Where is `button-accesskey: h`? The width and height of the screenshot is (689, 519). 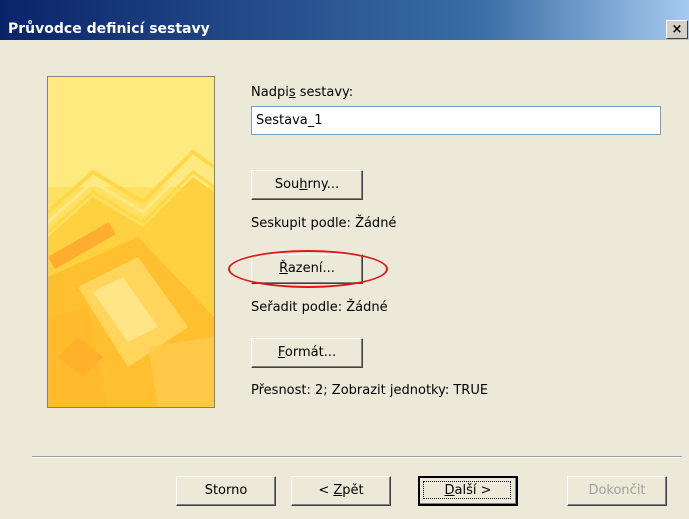
button-accesskey: h is located at coordinates (303, 184).